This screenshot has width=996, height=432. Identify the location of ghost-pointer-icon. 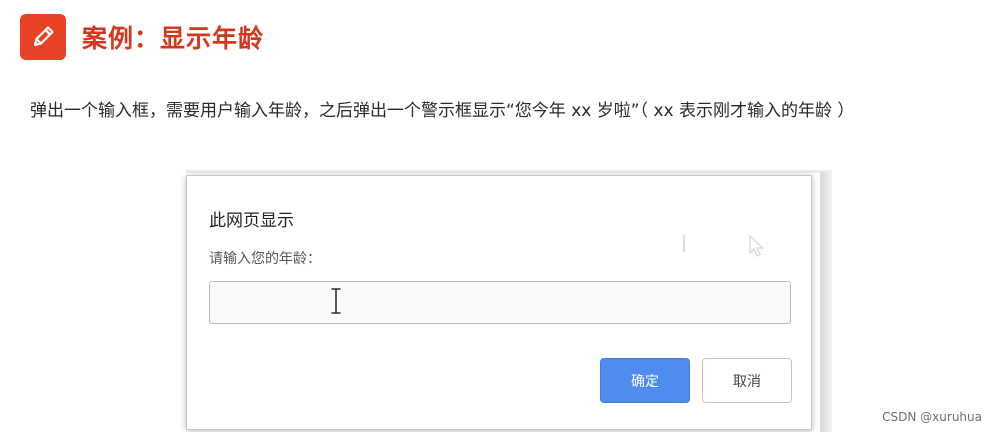
(757, 245).